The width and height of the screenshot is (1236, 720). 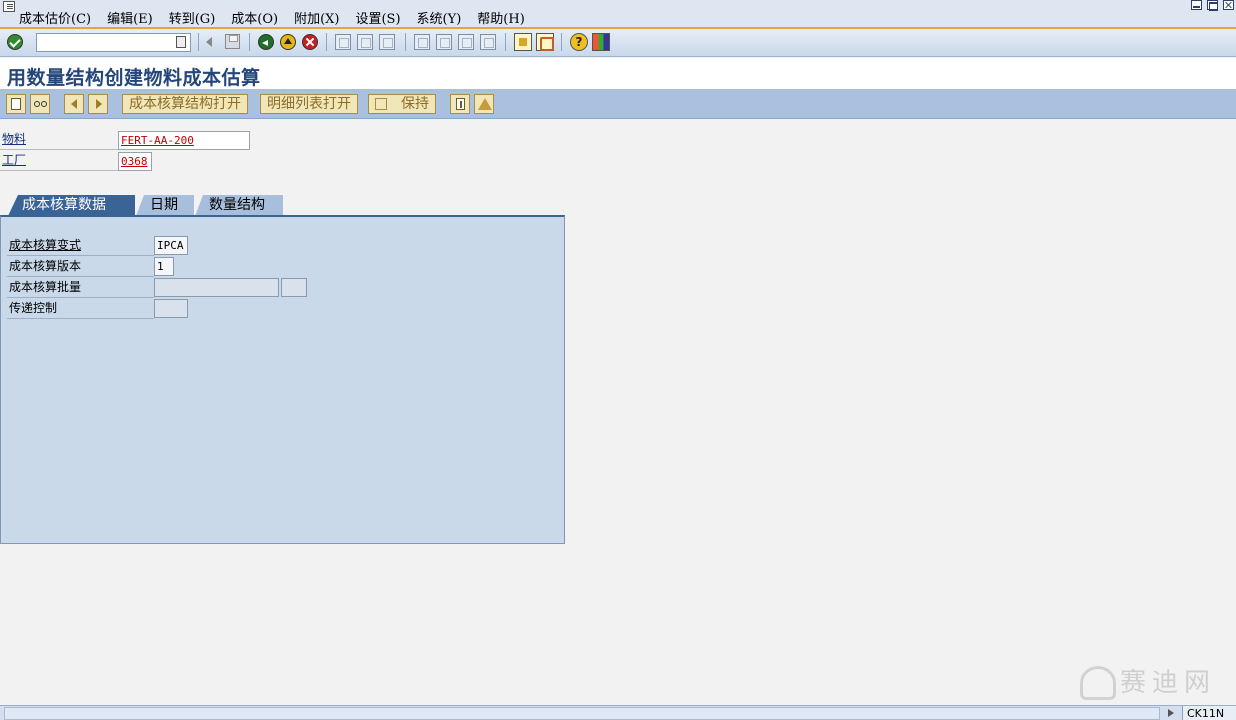 What do you see at coordinates (254, 17) in the screenshot?
I see `menu-cost: 成本(O)` at bounding box center [254, 17].